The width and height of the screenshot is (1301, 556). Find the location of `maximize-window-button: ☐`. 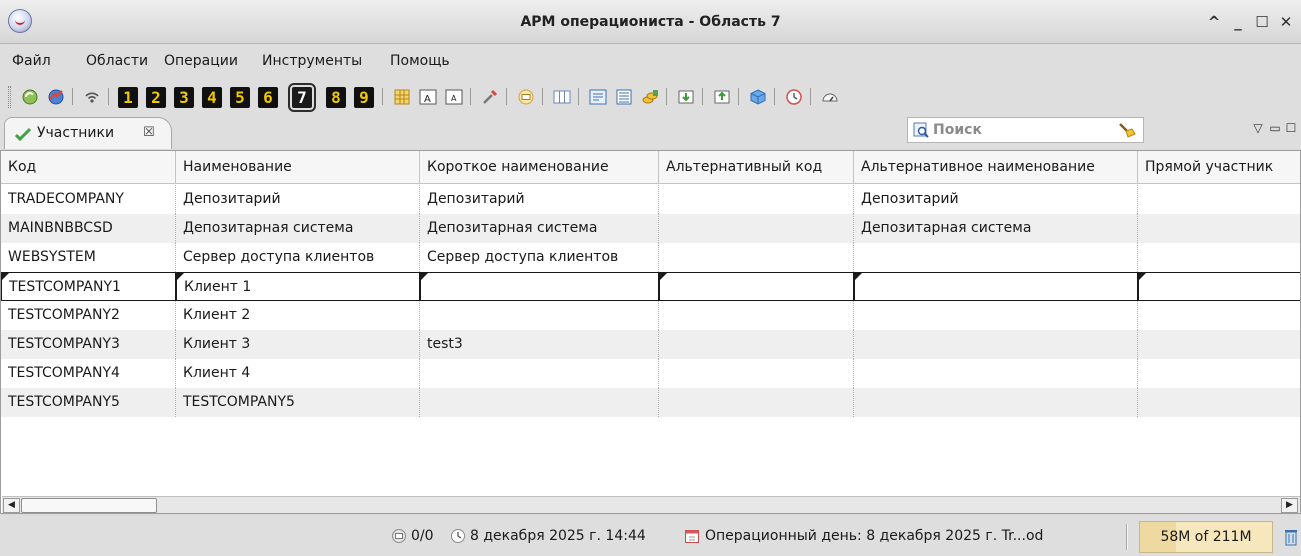

maximize-window-button: ☐ is located at coordinates (1262, 22).